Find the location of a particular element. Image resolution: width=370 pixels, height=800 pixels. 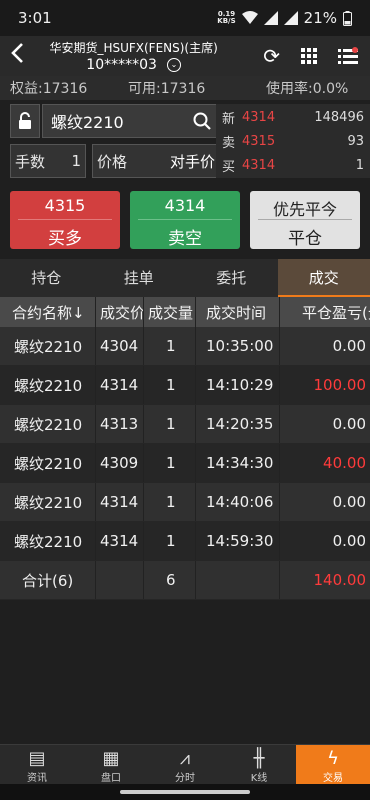

wifi-icon is located at coordinates (249, 17).